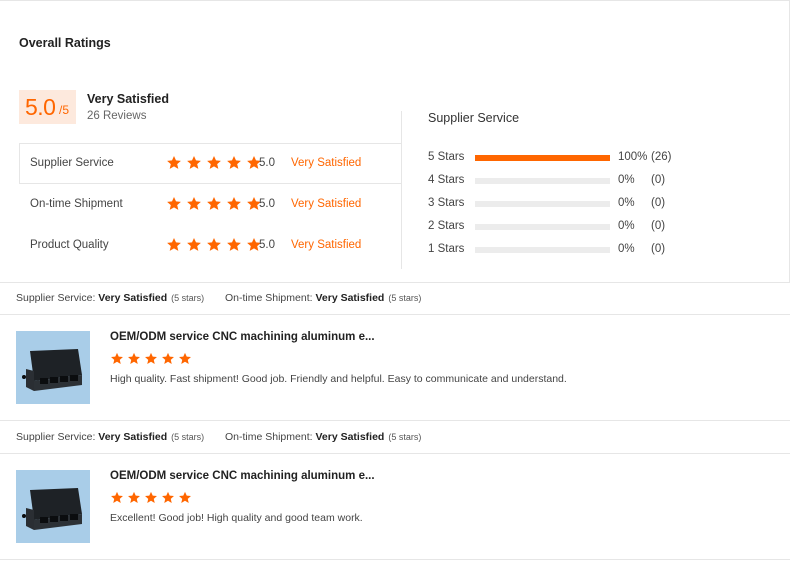 This screenshot has width=790, height=573. I want to click on overall-satisfaction: Very Satisfied, so click(128, 99).